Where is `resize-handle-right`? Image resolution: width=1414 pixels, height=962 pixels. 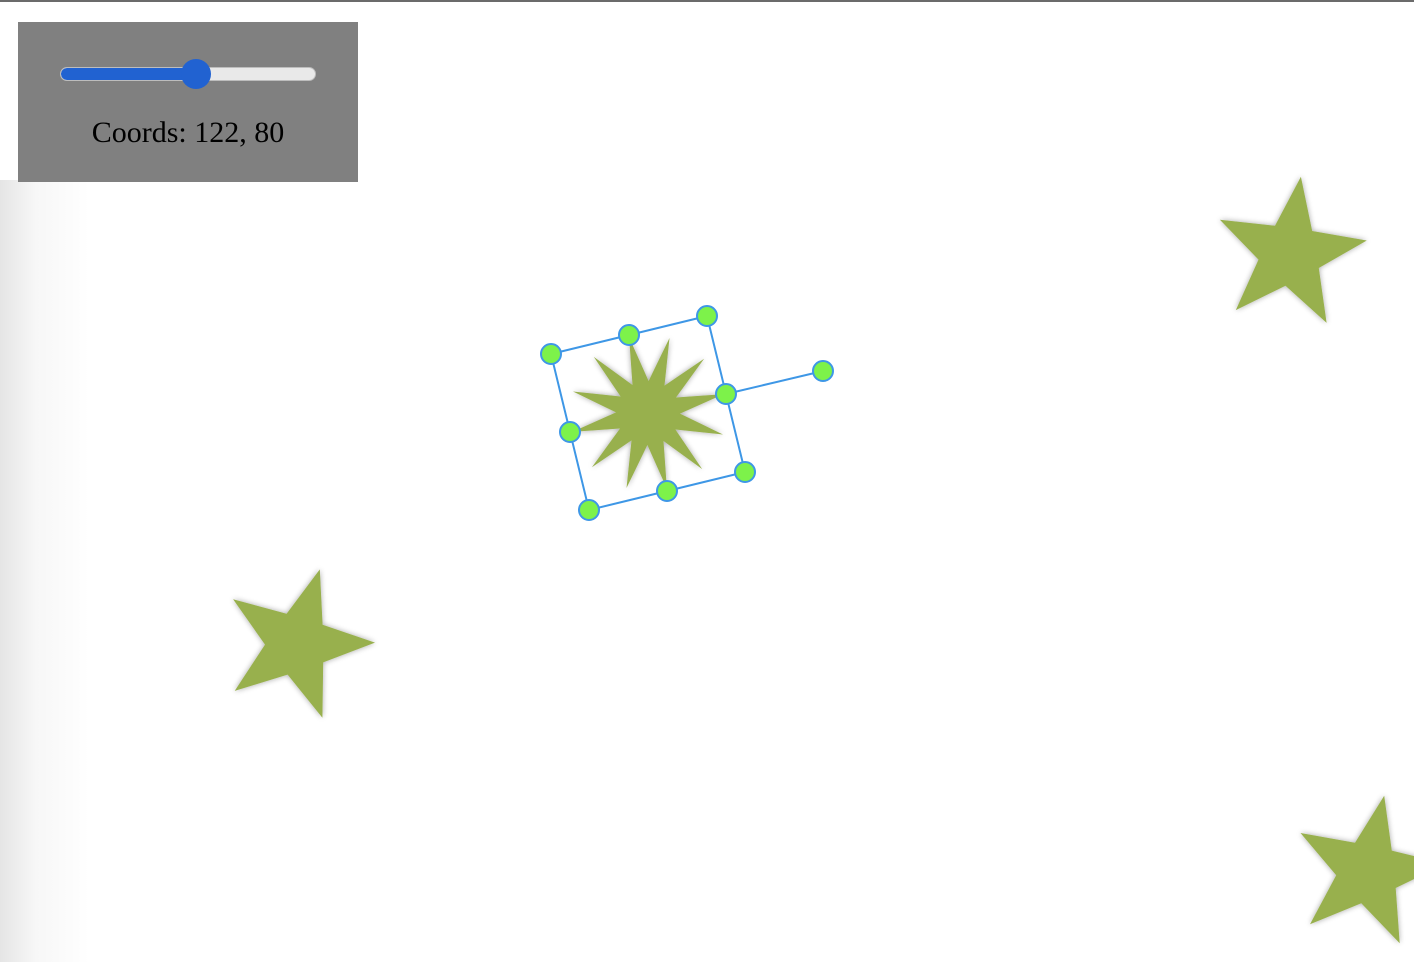
resize-handle-right is located at coordinates (726, 394).